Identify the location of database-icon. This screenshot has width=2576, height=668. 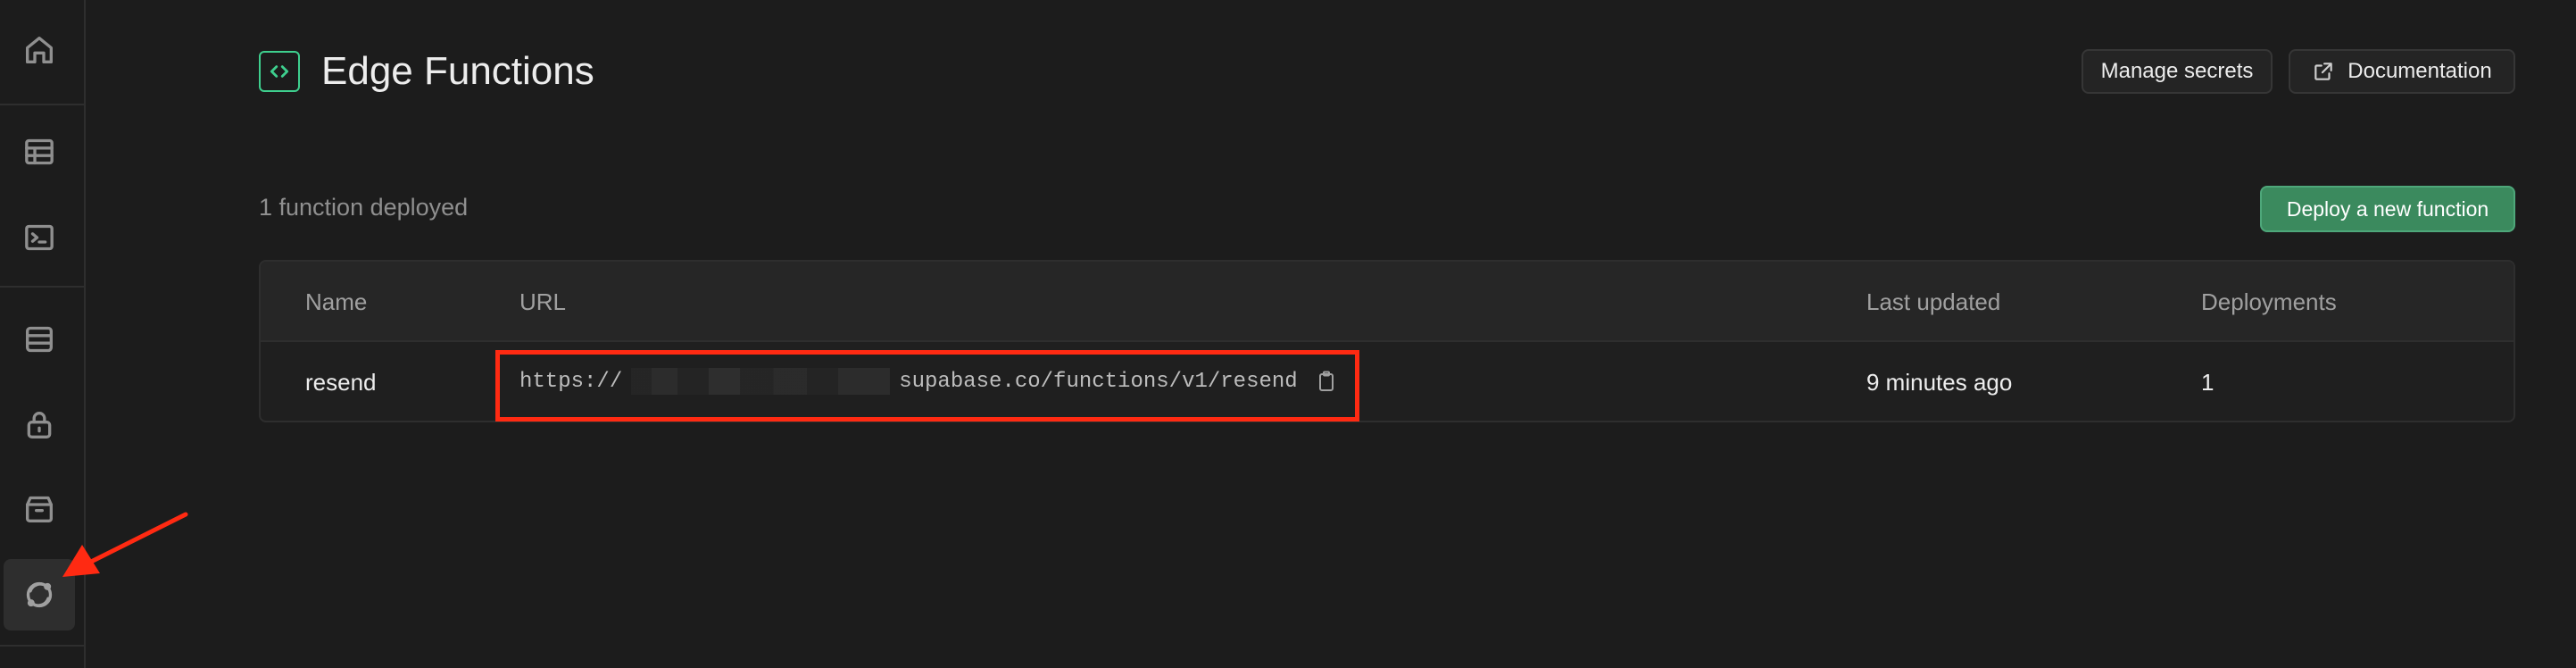
(40, 339).